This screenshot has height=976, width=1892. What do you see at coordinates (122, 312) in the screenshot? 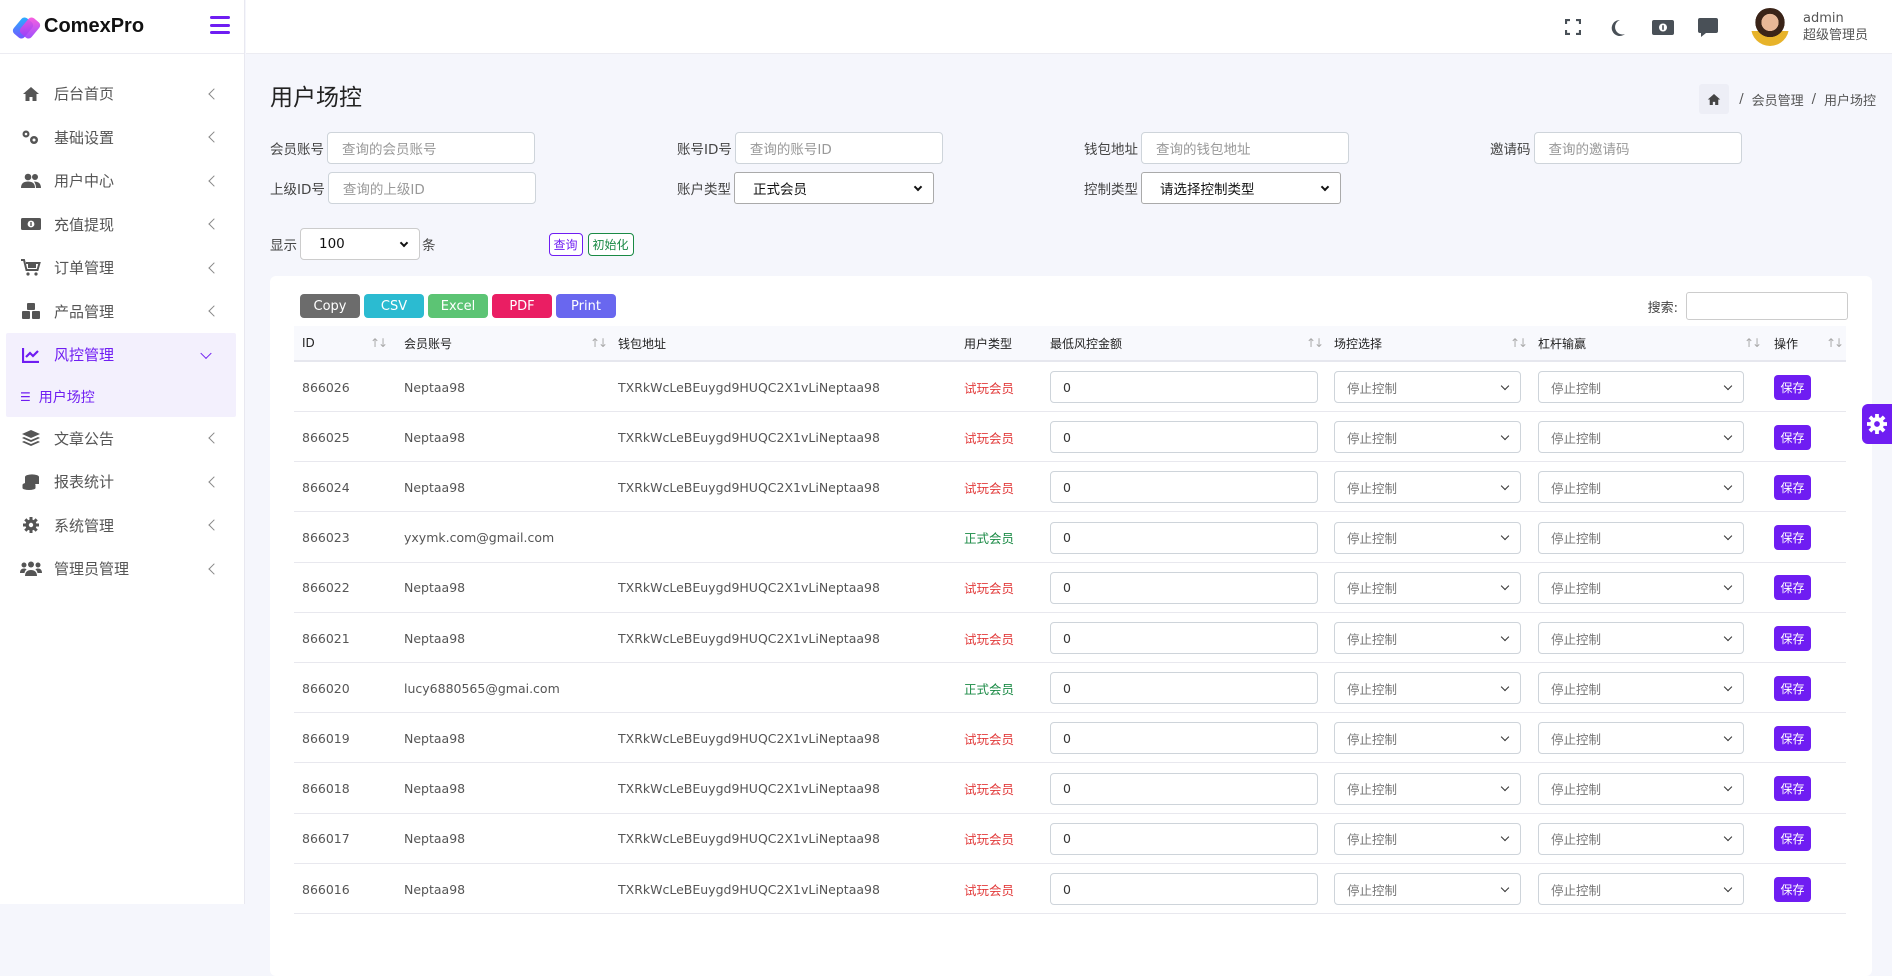
I see `sidebar-item-products: 产品管理` at bounding box center [122, 312].